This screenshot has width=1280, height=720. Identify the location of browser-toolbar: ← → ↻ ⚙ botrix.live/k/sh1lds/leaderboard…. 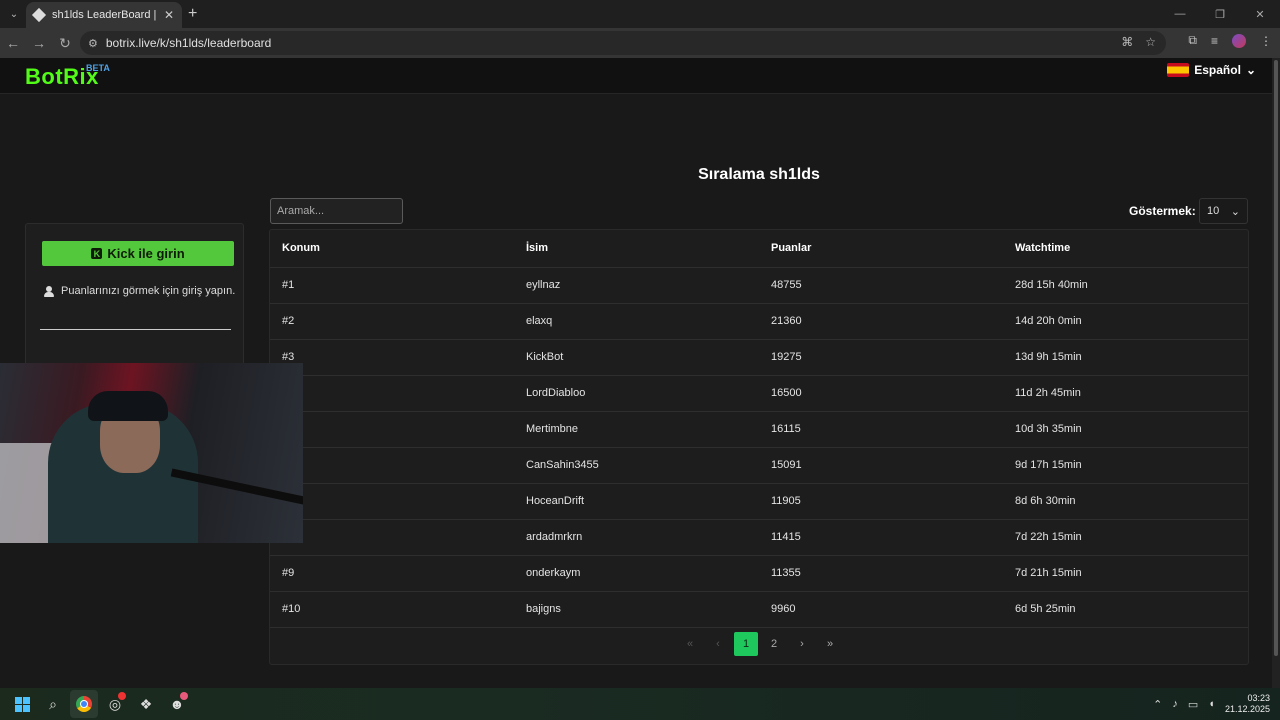
(640, 43).